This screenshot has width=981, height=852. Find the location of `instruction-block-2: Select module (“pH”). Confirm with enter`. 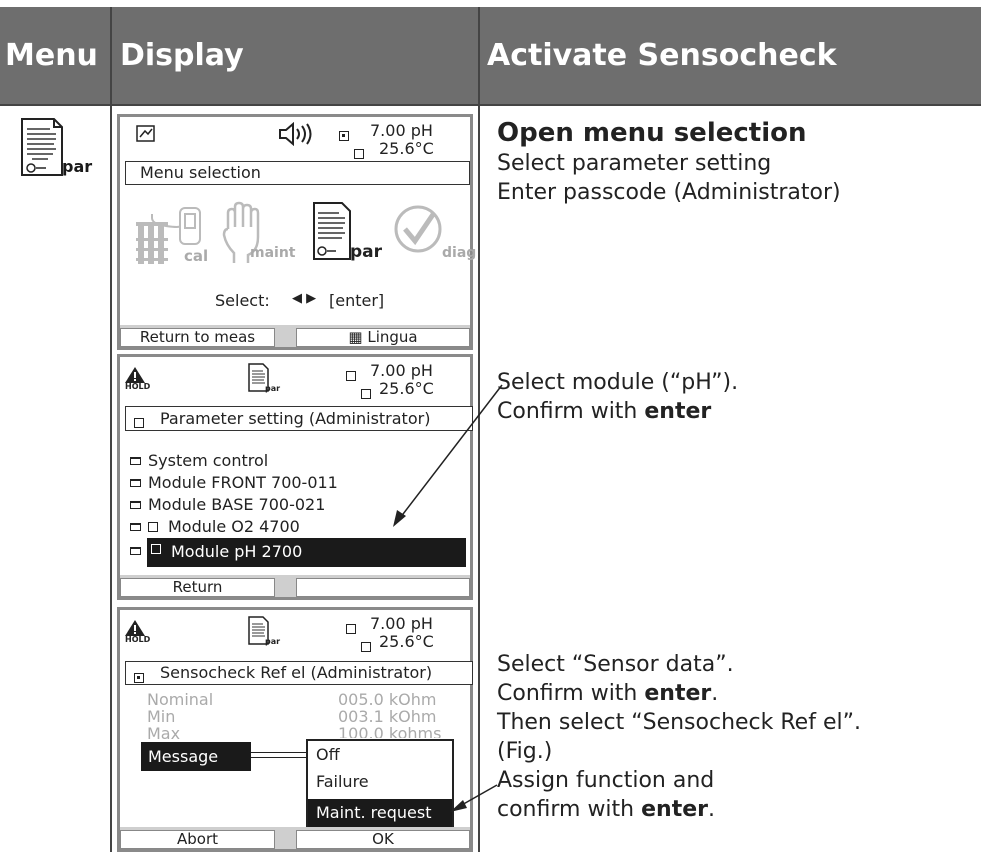

instruction-block-2: Select module (“pH”). Confirm with enter is located at coordinates (617, 397).